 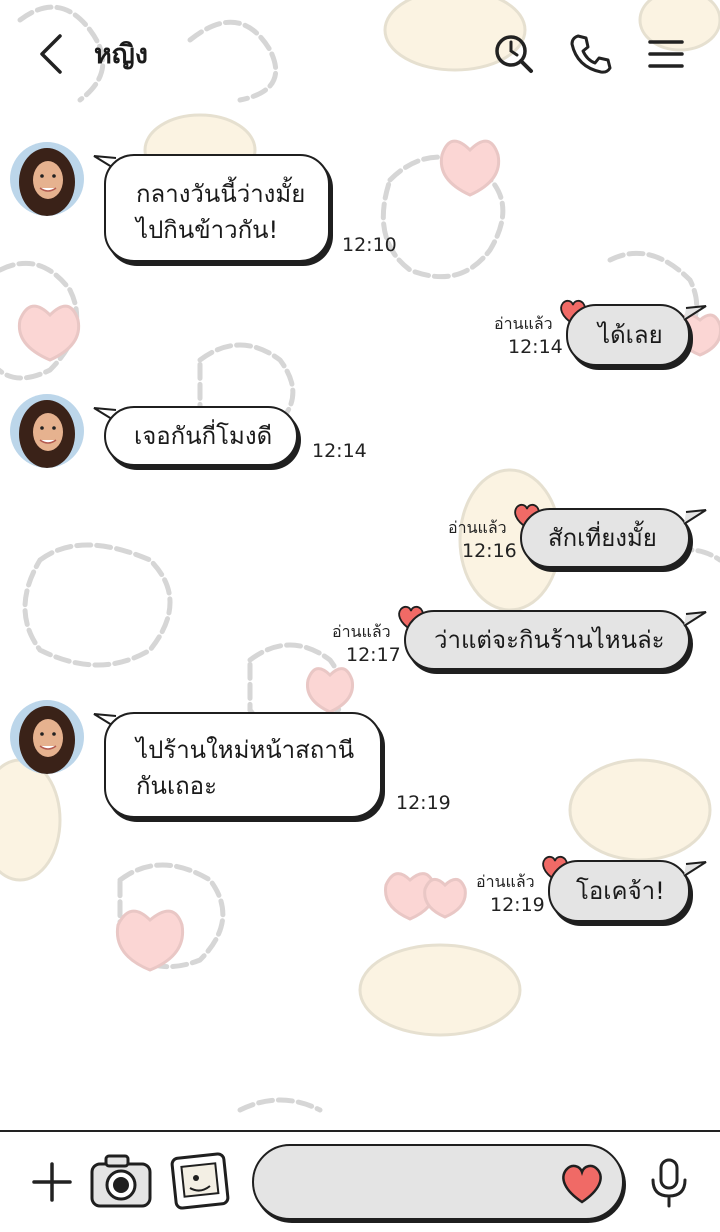 What do you see at coordinates (221, 212) in the screenshot?
I see `message-text: กลางวันนี้ว่างมั้ย ไปกินข้าวกัน!` at bounding box center [221, 212].